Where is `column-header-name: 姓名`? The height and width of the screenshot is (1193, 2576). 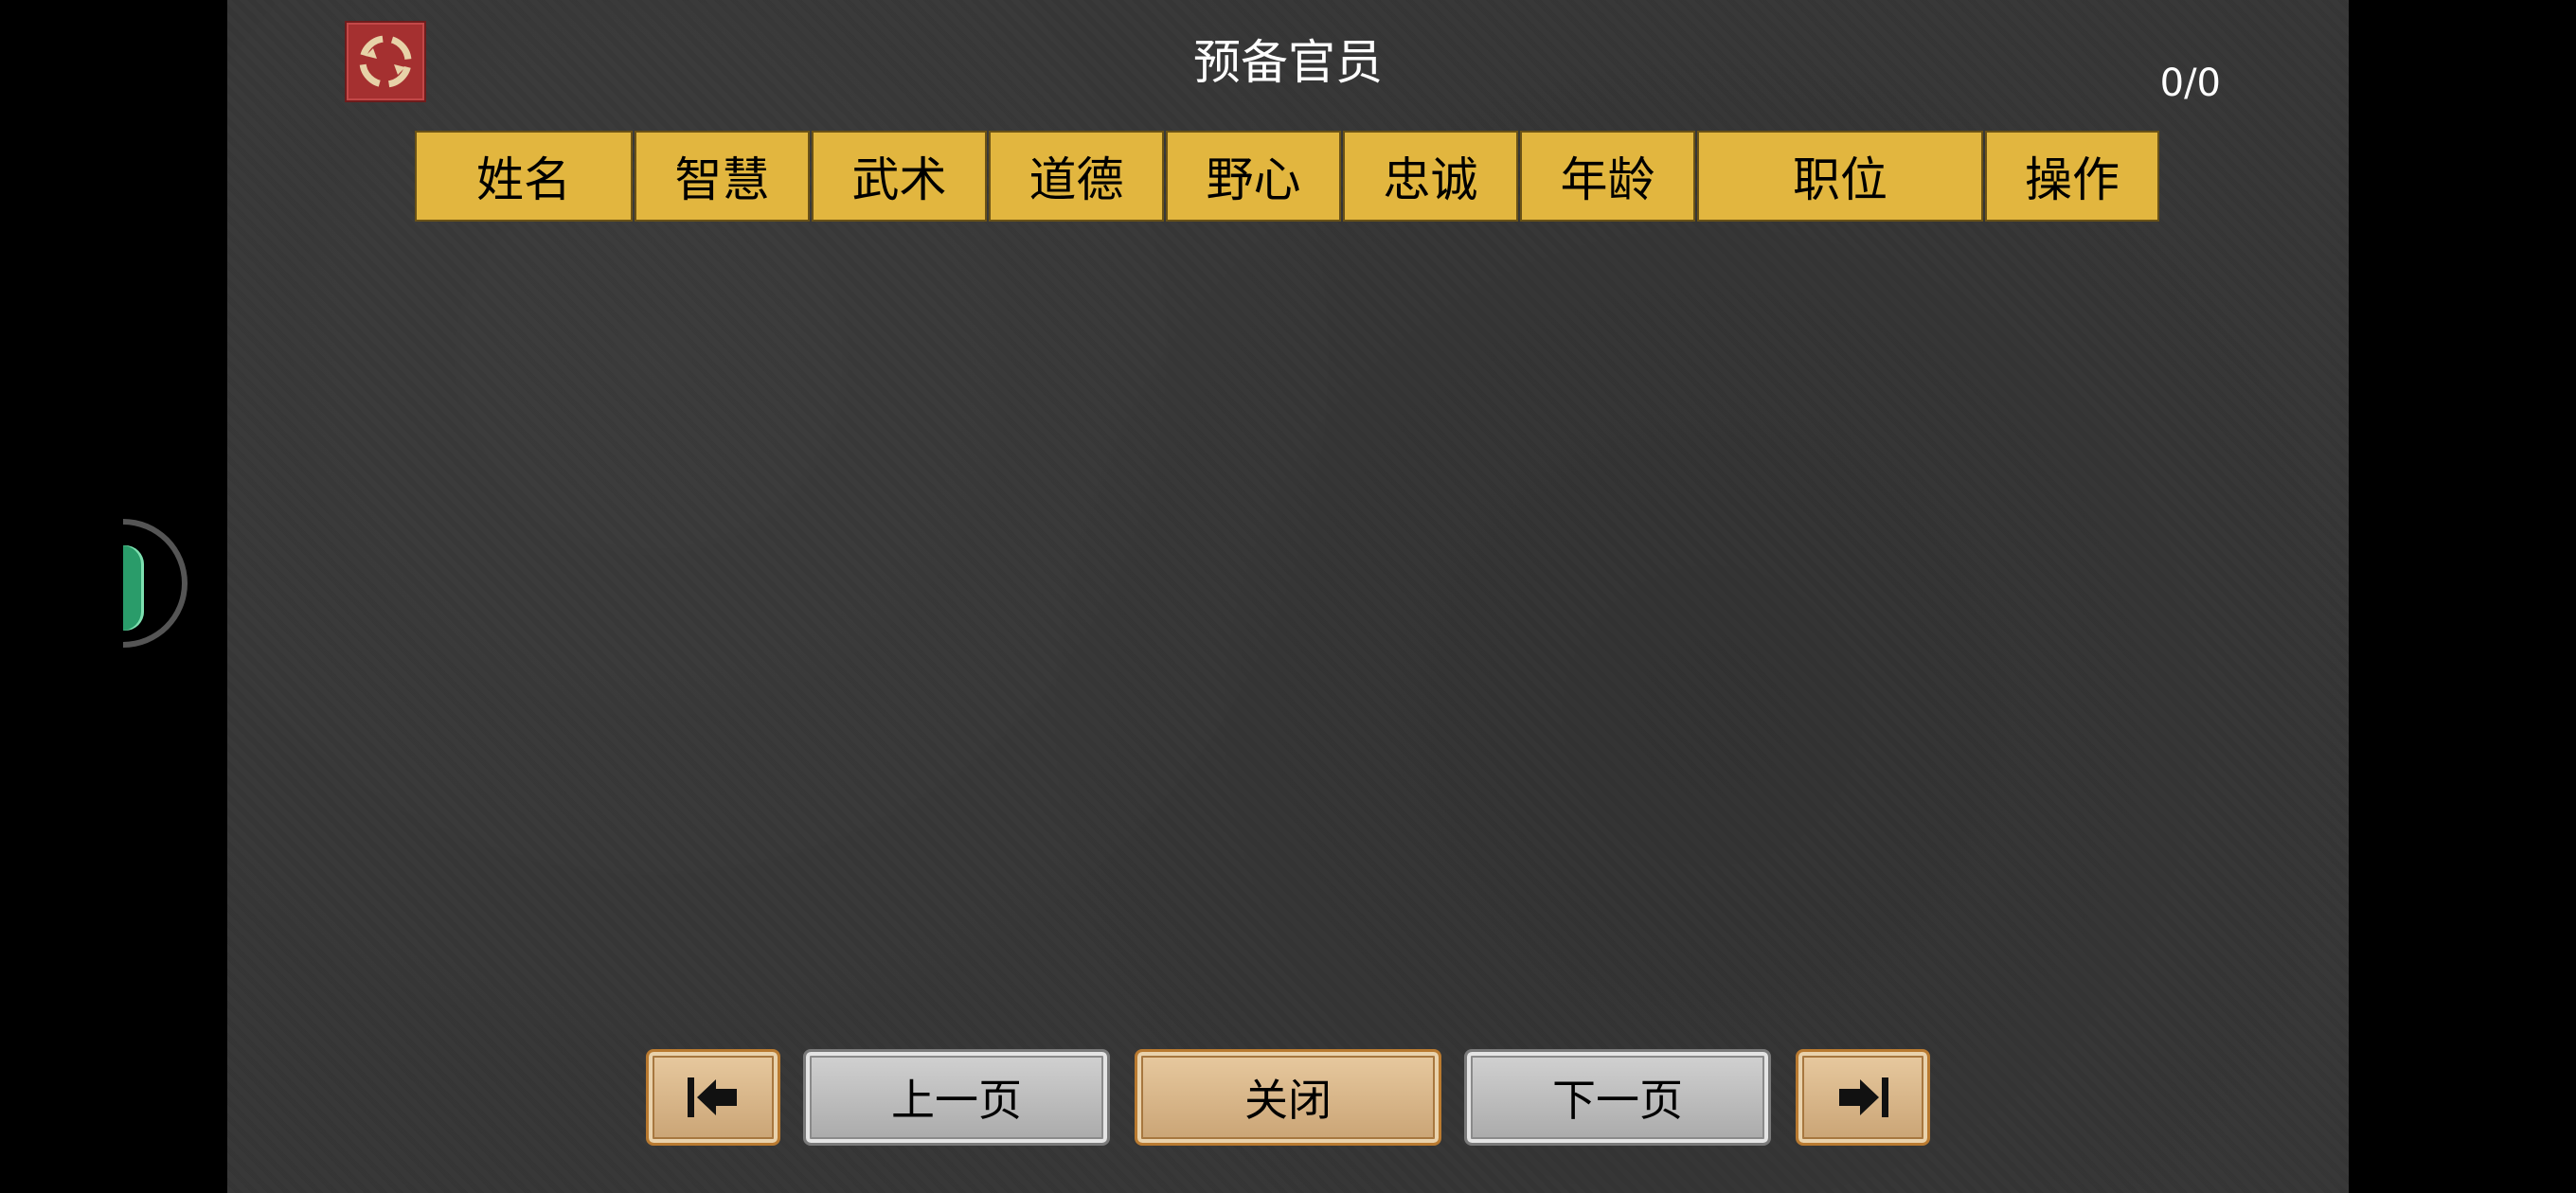
column-header-name: 姓名 is located at coordinates (524, 176).